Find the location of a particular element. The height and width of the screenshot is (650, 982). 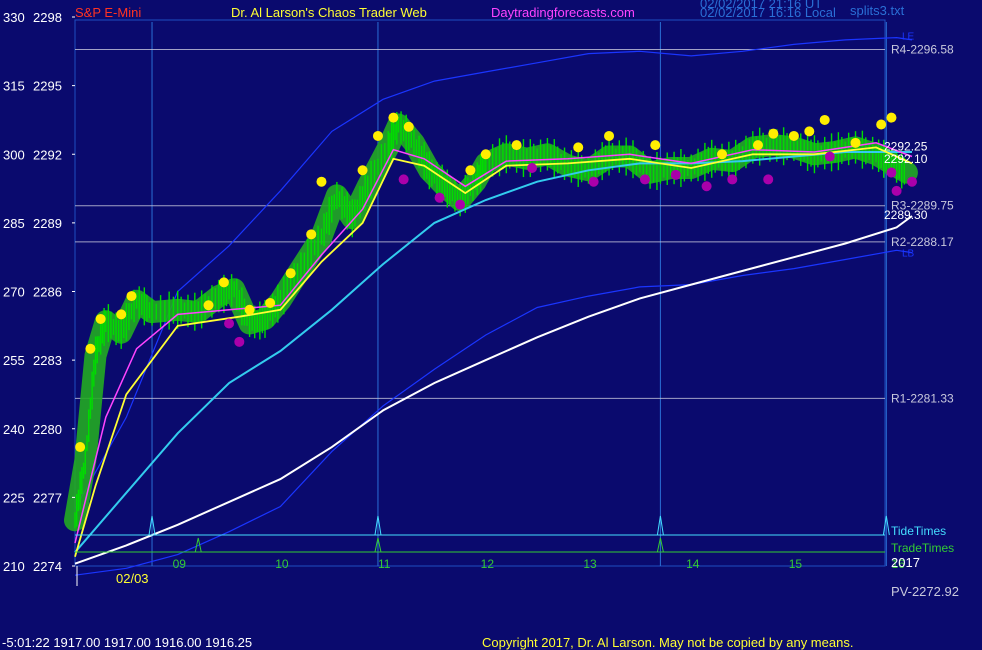

year-label: 2017 is located at coordinates (905, 562).